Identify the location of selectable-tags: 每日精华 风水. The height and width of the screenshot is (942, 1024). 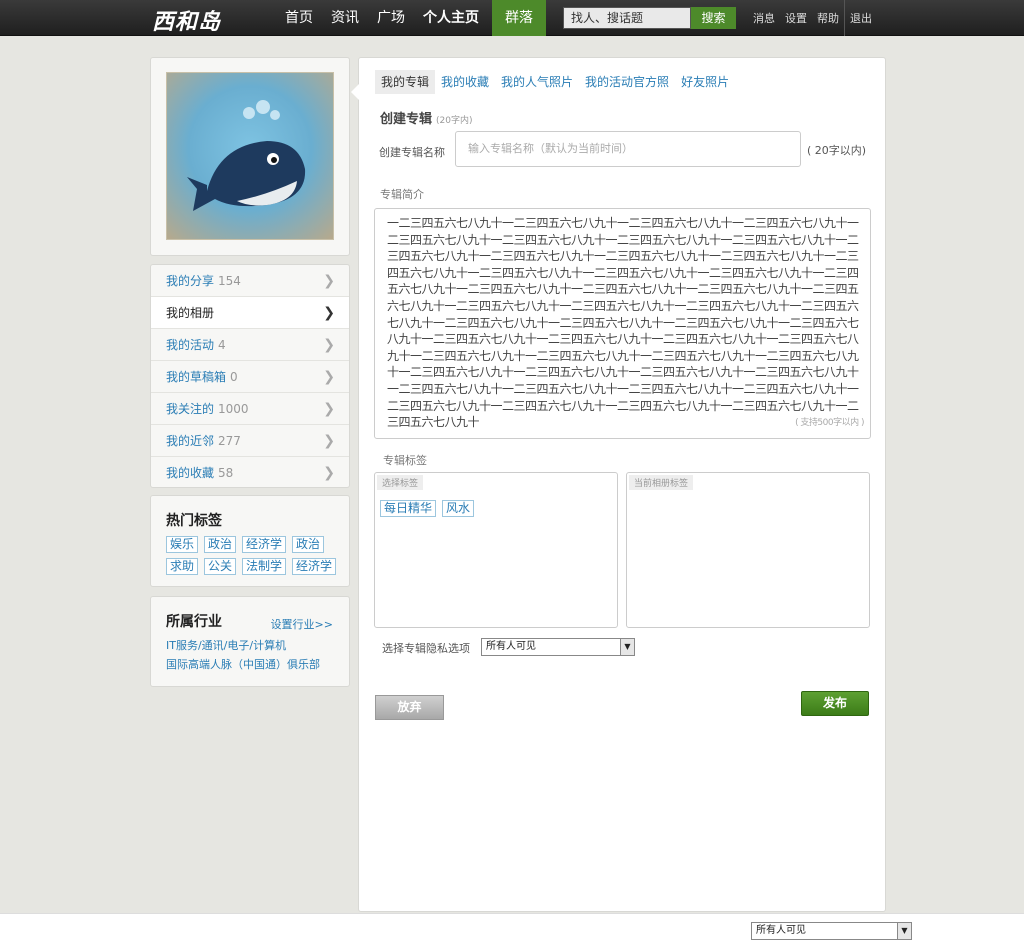
(427, 508).